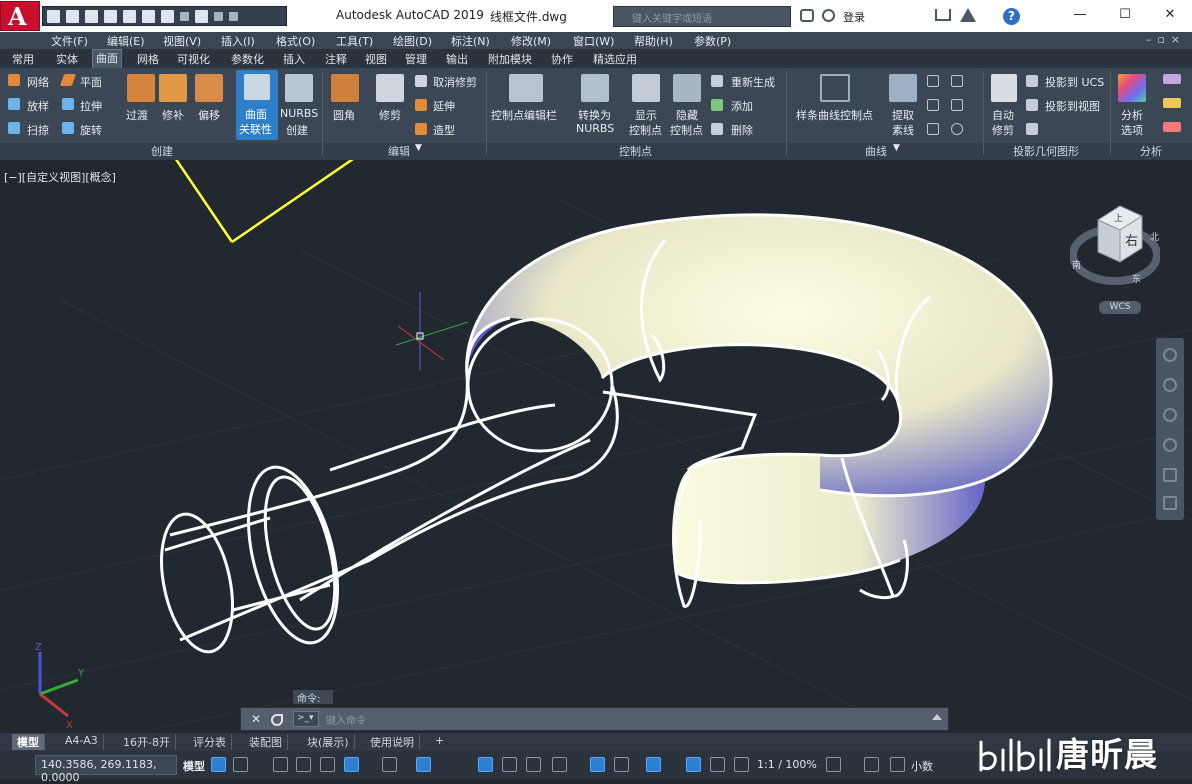 The width and height of the screenshot is (1192, 784). What do you see at coordinates (277, 720) in the screenshot?
I see `customize-wrench-icon` at bounding box center [277, 720].